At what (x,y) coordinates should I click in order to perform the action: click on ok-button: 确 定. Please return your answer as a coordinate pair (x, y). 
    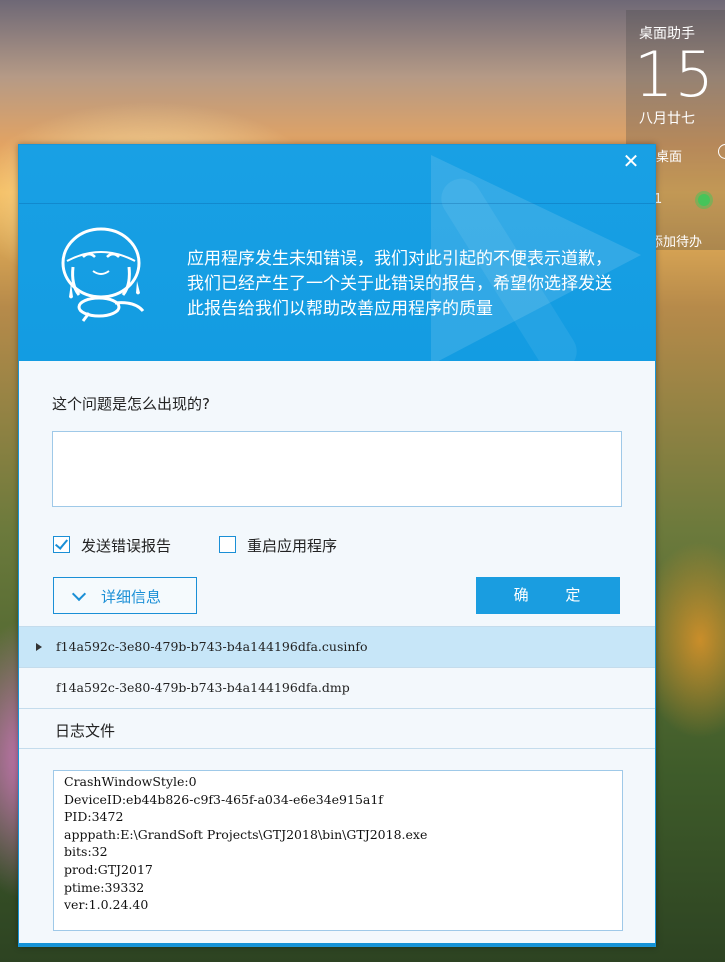
    Looking at the image, I should click on (548, 595).